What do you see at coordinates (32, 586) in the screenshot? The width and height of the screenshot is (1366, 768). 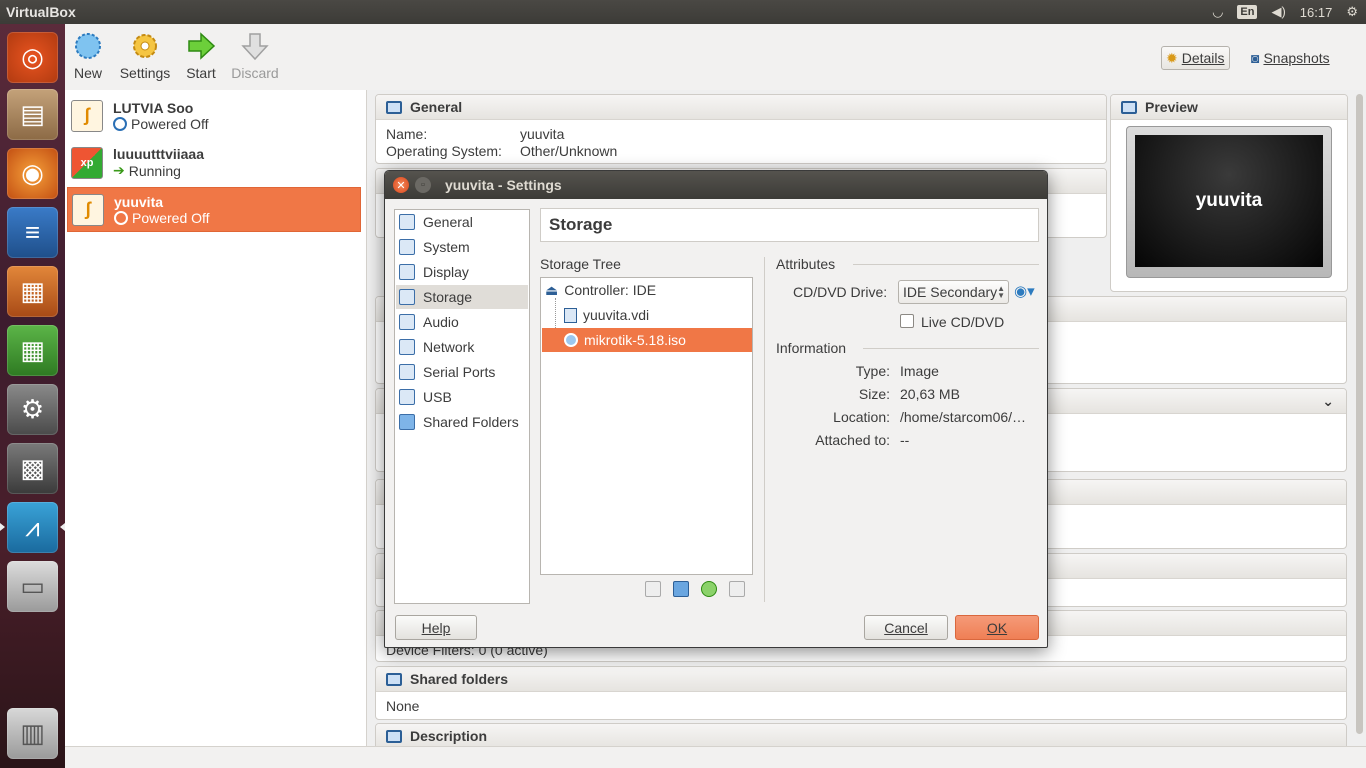 I see `drive-icon: ▭` at bounding box center [32, 586].